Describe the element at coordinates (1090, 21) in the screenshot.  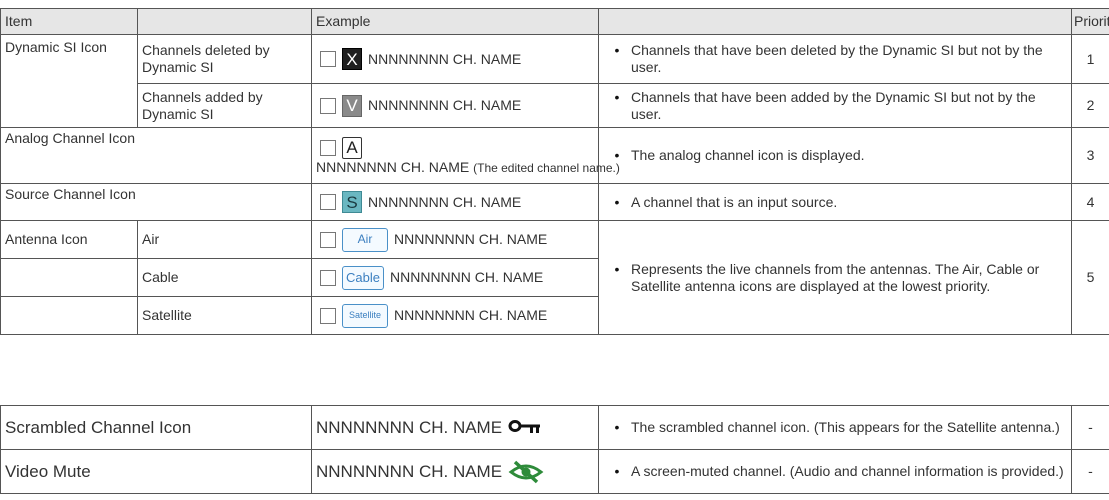
I see `header-priority: Priority` at that location.